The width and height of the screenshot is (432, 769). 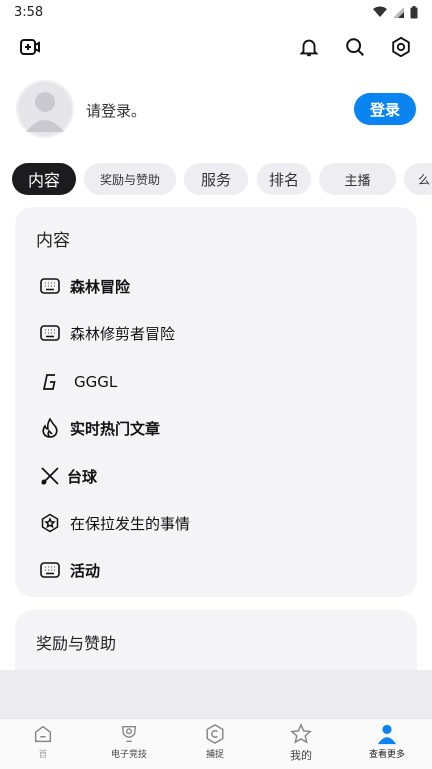 I want to click on chip-more: 么, so click(x=418, y=179).